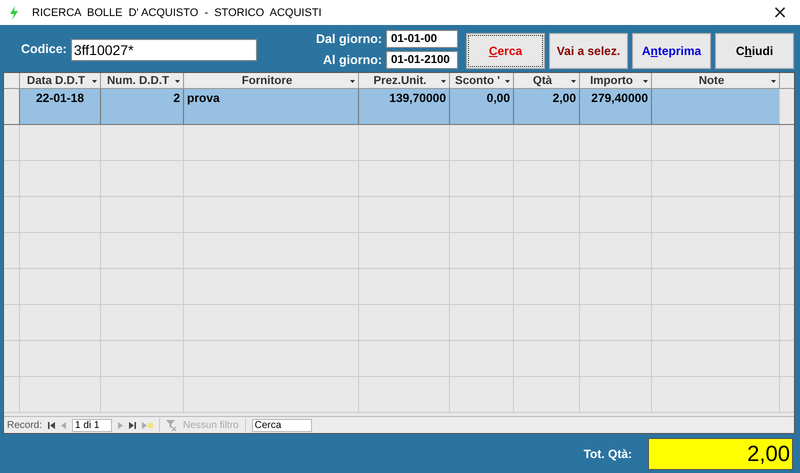 This screenshot has width=800, height=473. Describe the element at coordinates (564, 98) in the screenshot. I see `table-cell: 2,00` at that location.